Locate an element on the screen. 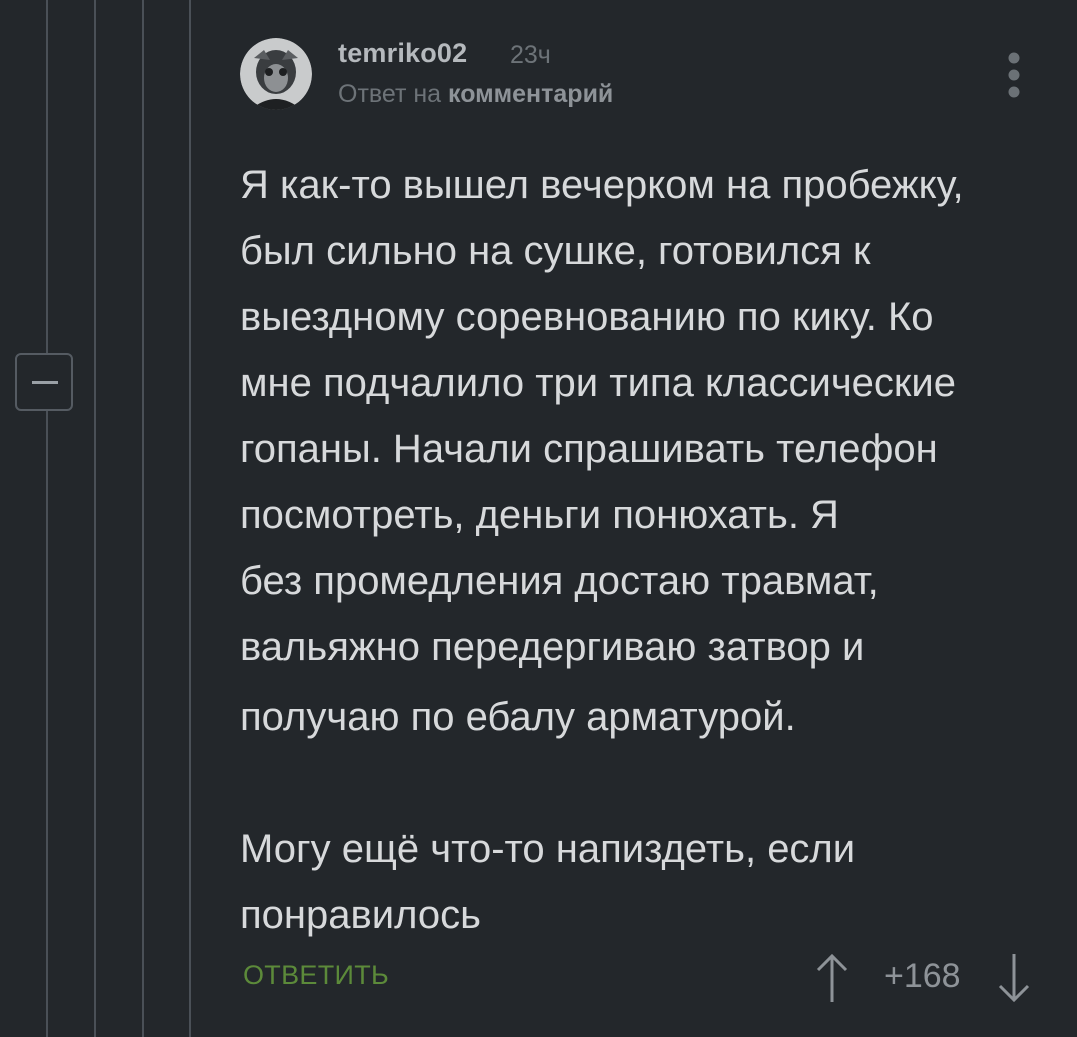 This screenshot has height=1037, width=1077. comment-time: 23ч is located at coordinates (530, 55).